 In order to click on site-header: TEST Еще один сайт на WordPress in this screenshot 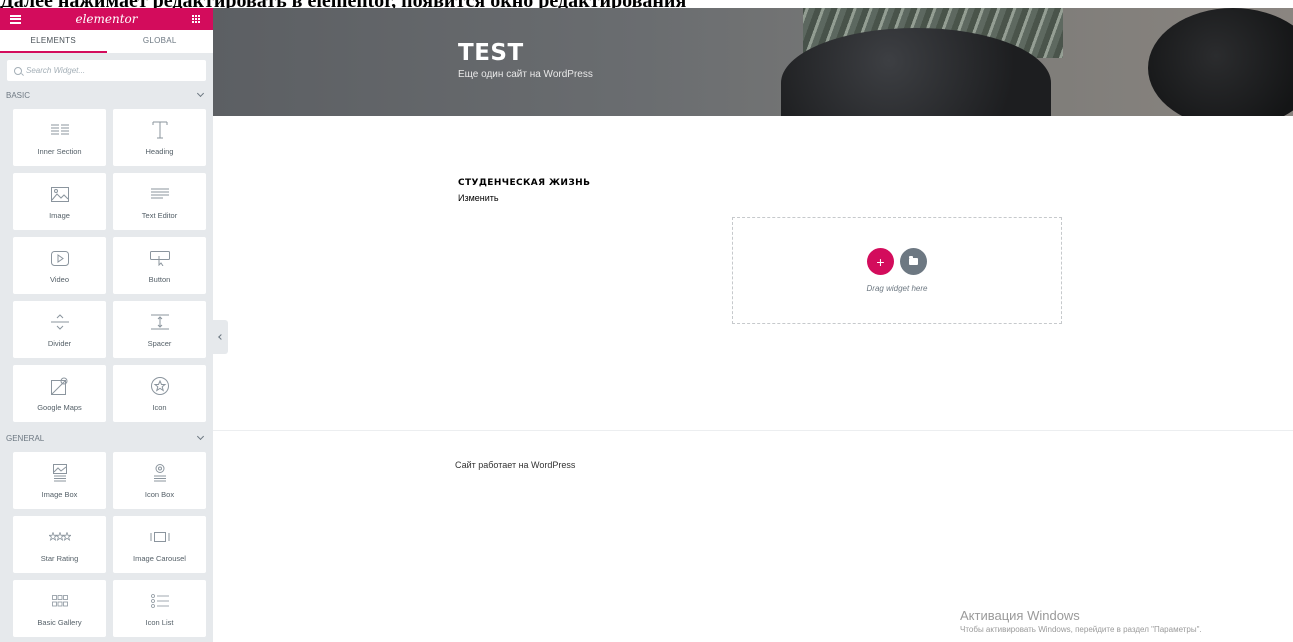, I will do `click(753, 62)`.